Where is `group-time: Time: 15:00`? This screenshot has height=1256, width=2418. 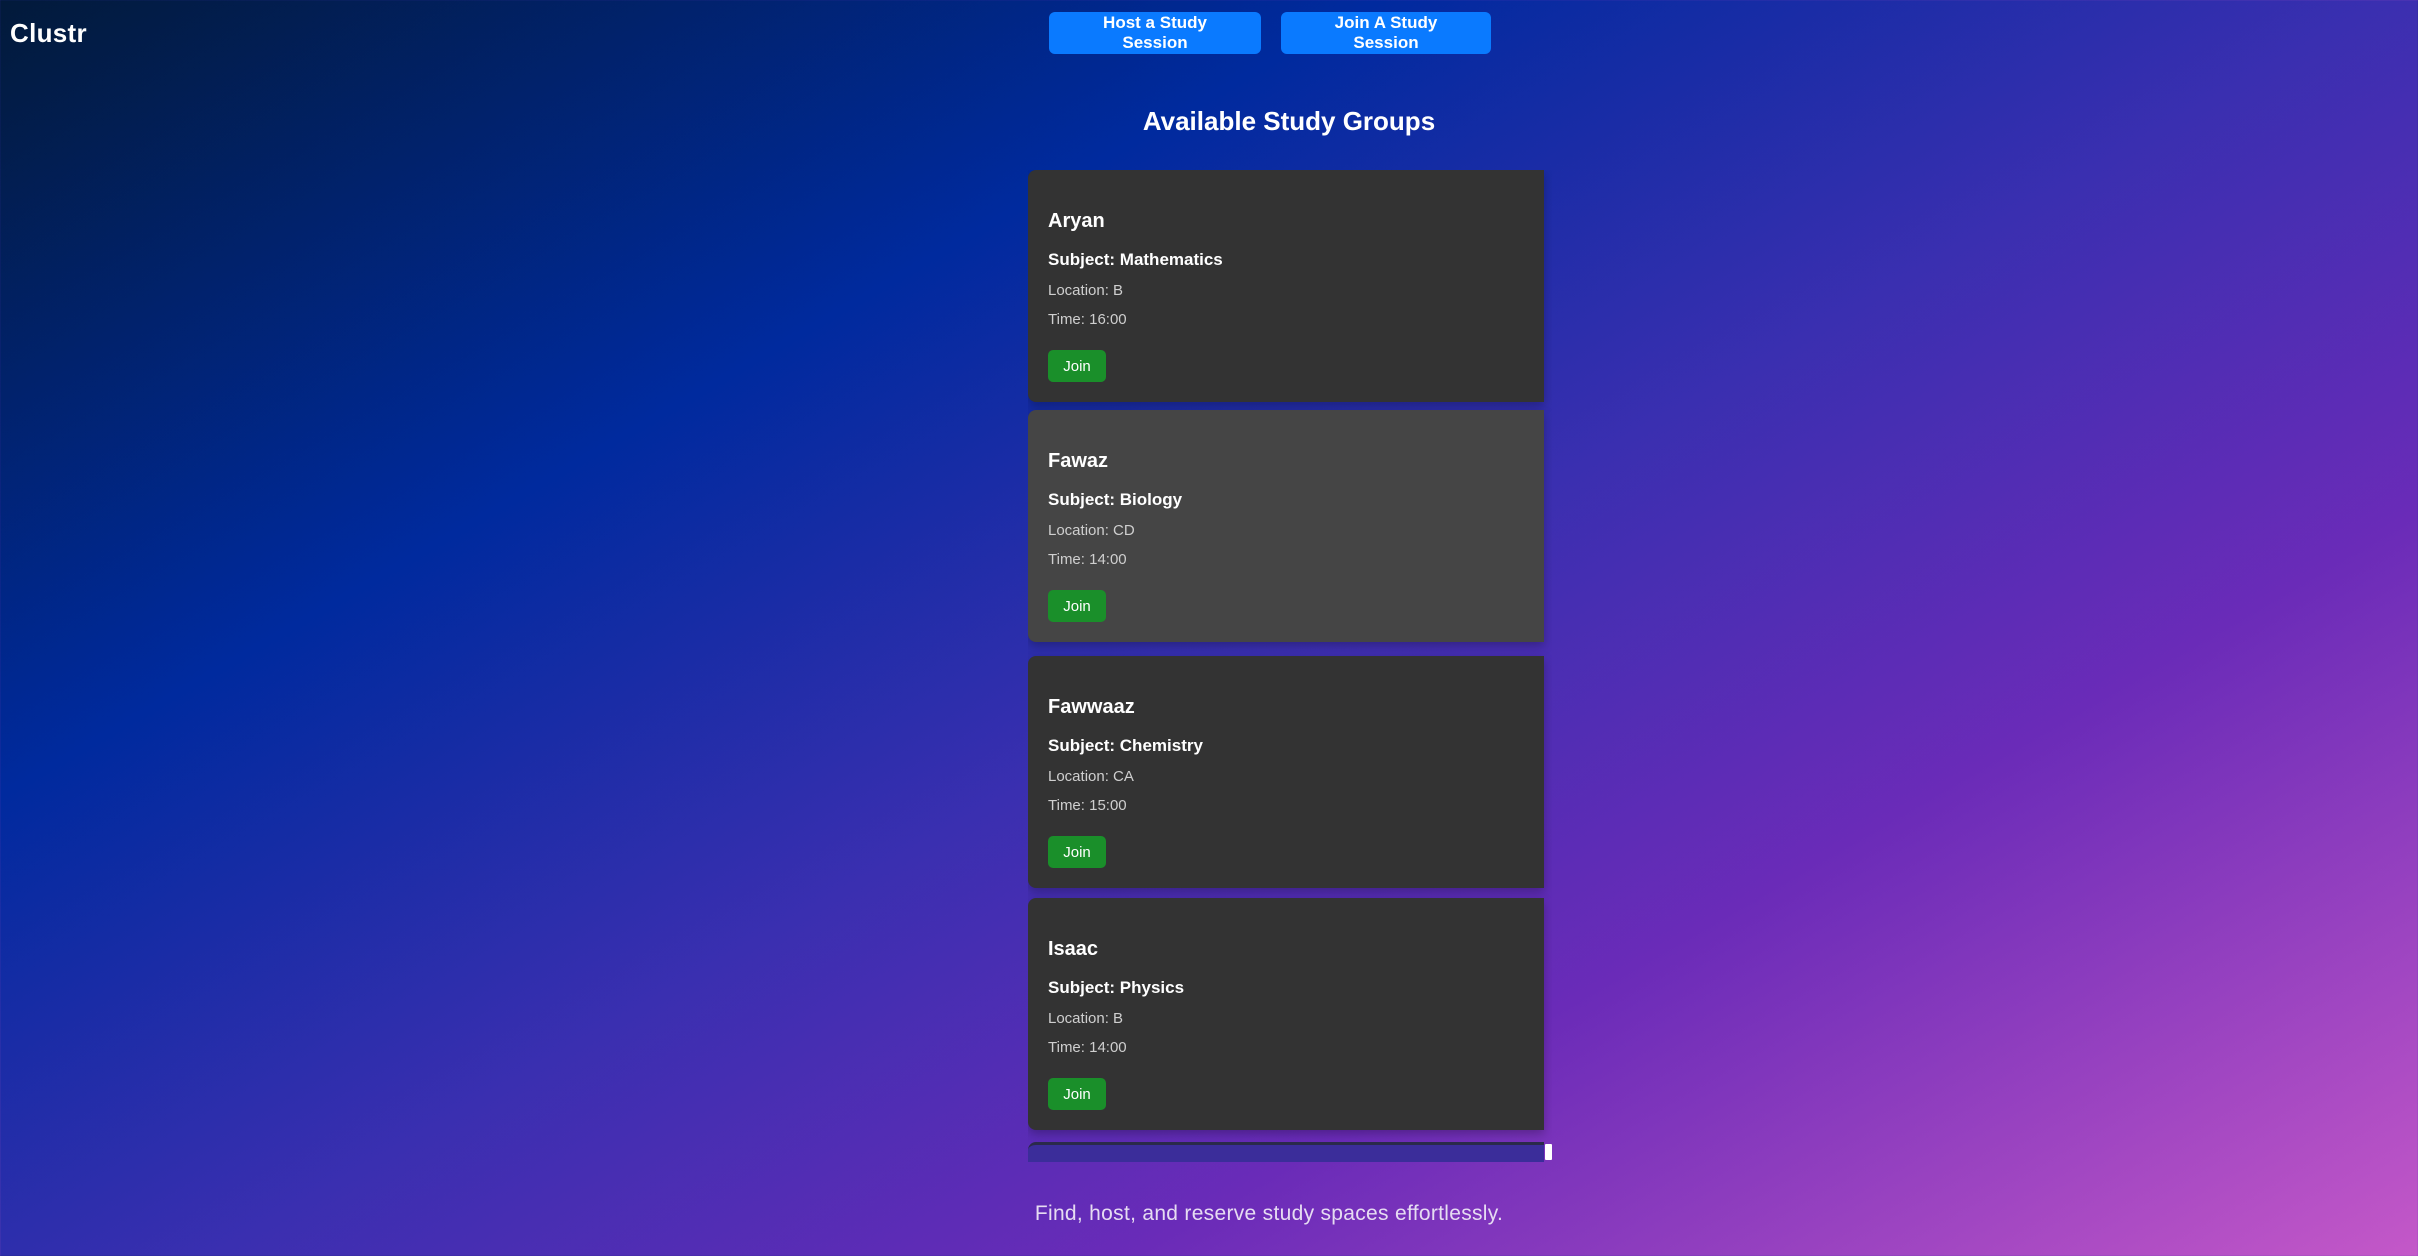 group-time: Time: 15:00 is located at coordinates (1087, 805).